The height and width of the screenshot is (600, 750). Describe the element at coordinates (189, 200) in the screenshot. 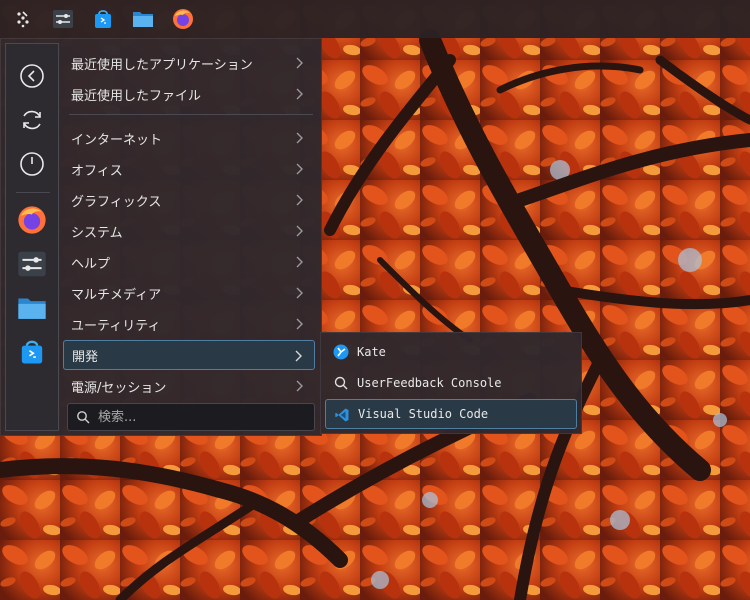

I see `category-graphics: グラフィックス` at that location.